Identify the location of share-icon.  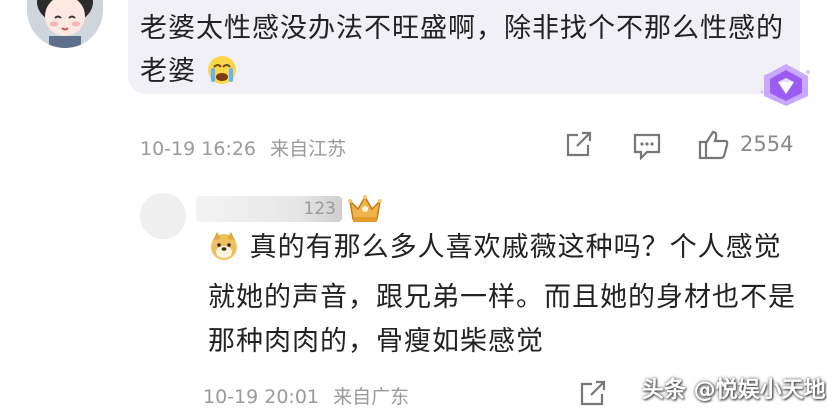
(579, 147).